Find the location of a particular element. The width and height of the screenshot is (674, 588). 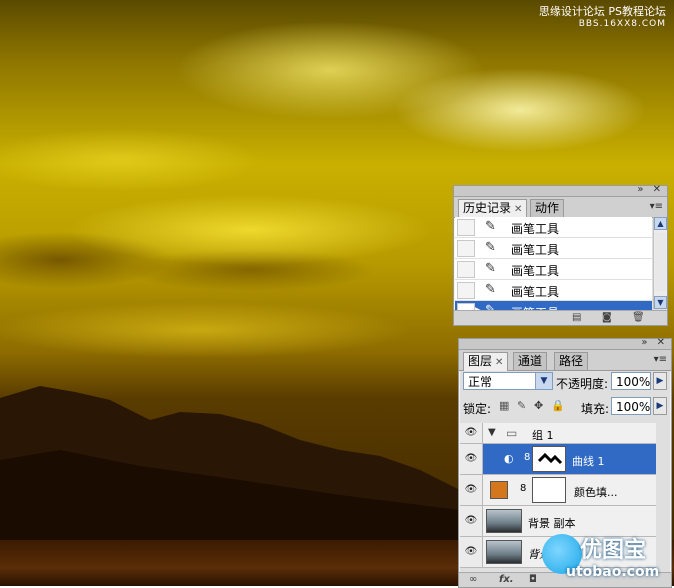

chevron-down-icon: ▼ is located at coordinates (543, 381).